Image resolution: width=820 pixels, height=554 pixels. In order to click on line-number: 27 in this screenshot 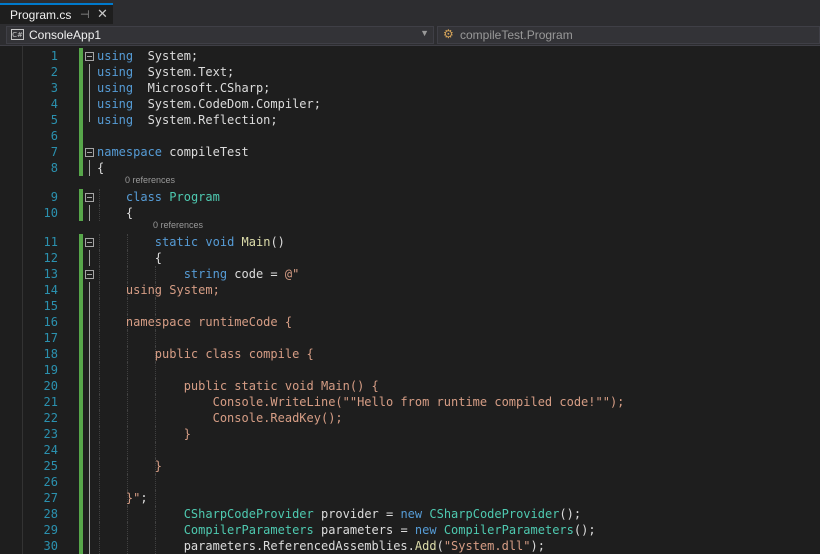, I will do `click(50, 498)`.